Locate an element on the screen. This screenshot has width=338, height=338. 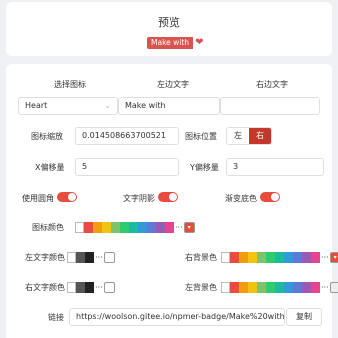
scale-label: 图标缩放 is located at coordinates (47, 136).